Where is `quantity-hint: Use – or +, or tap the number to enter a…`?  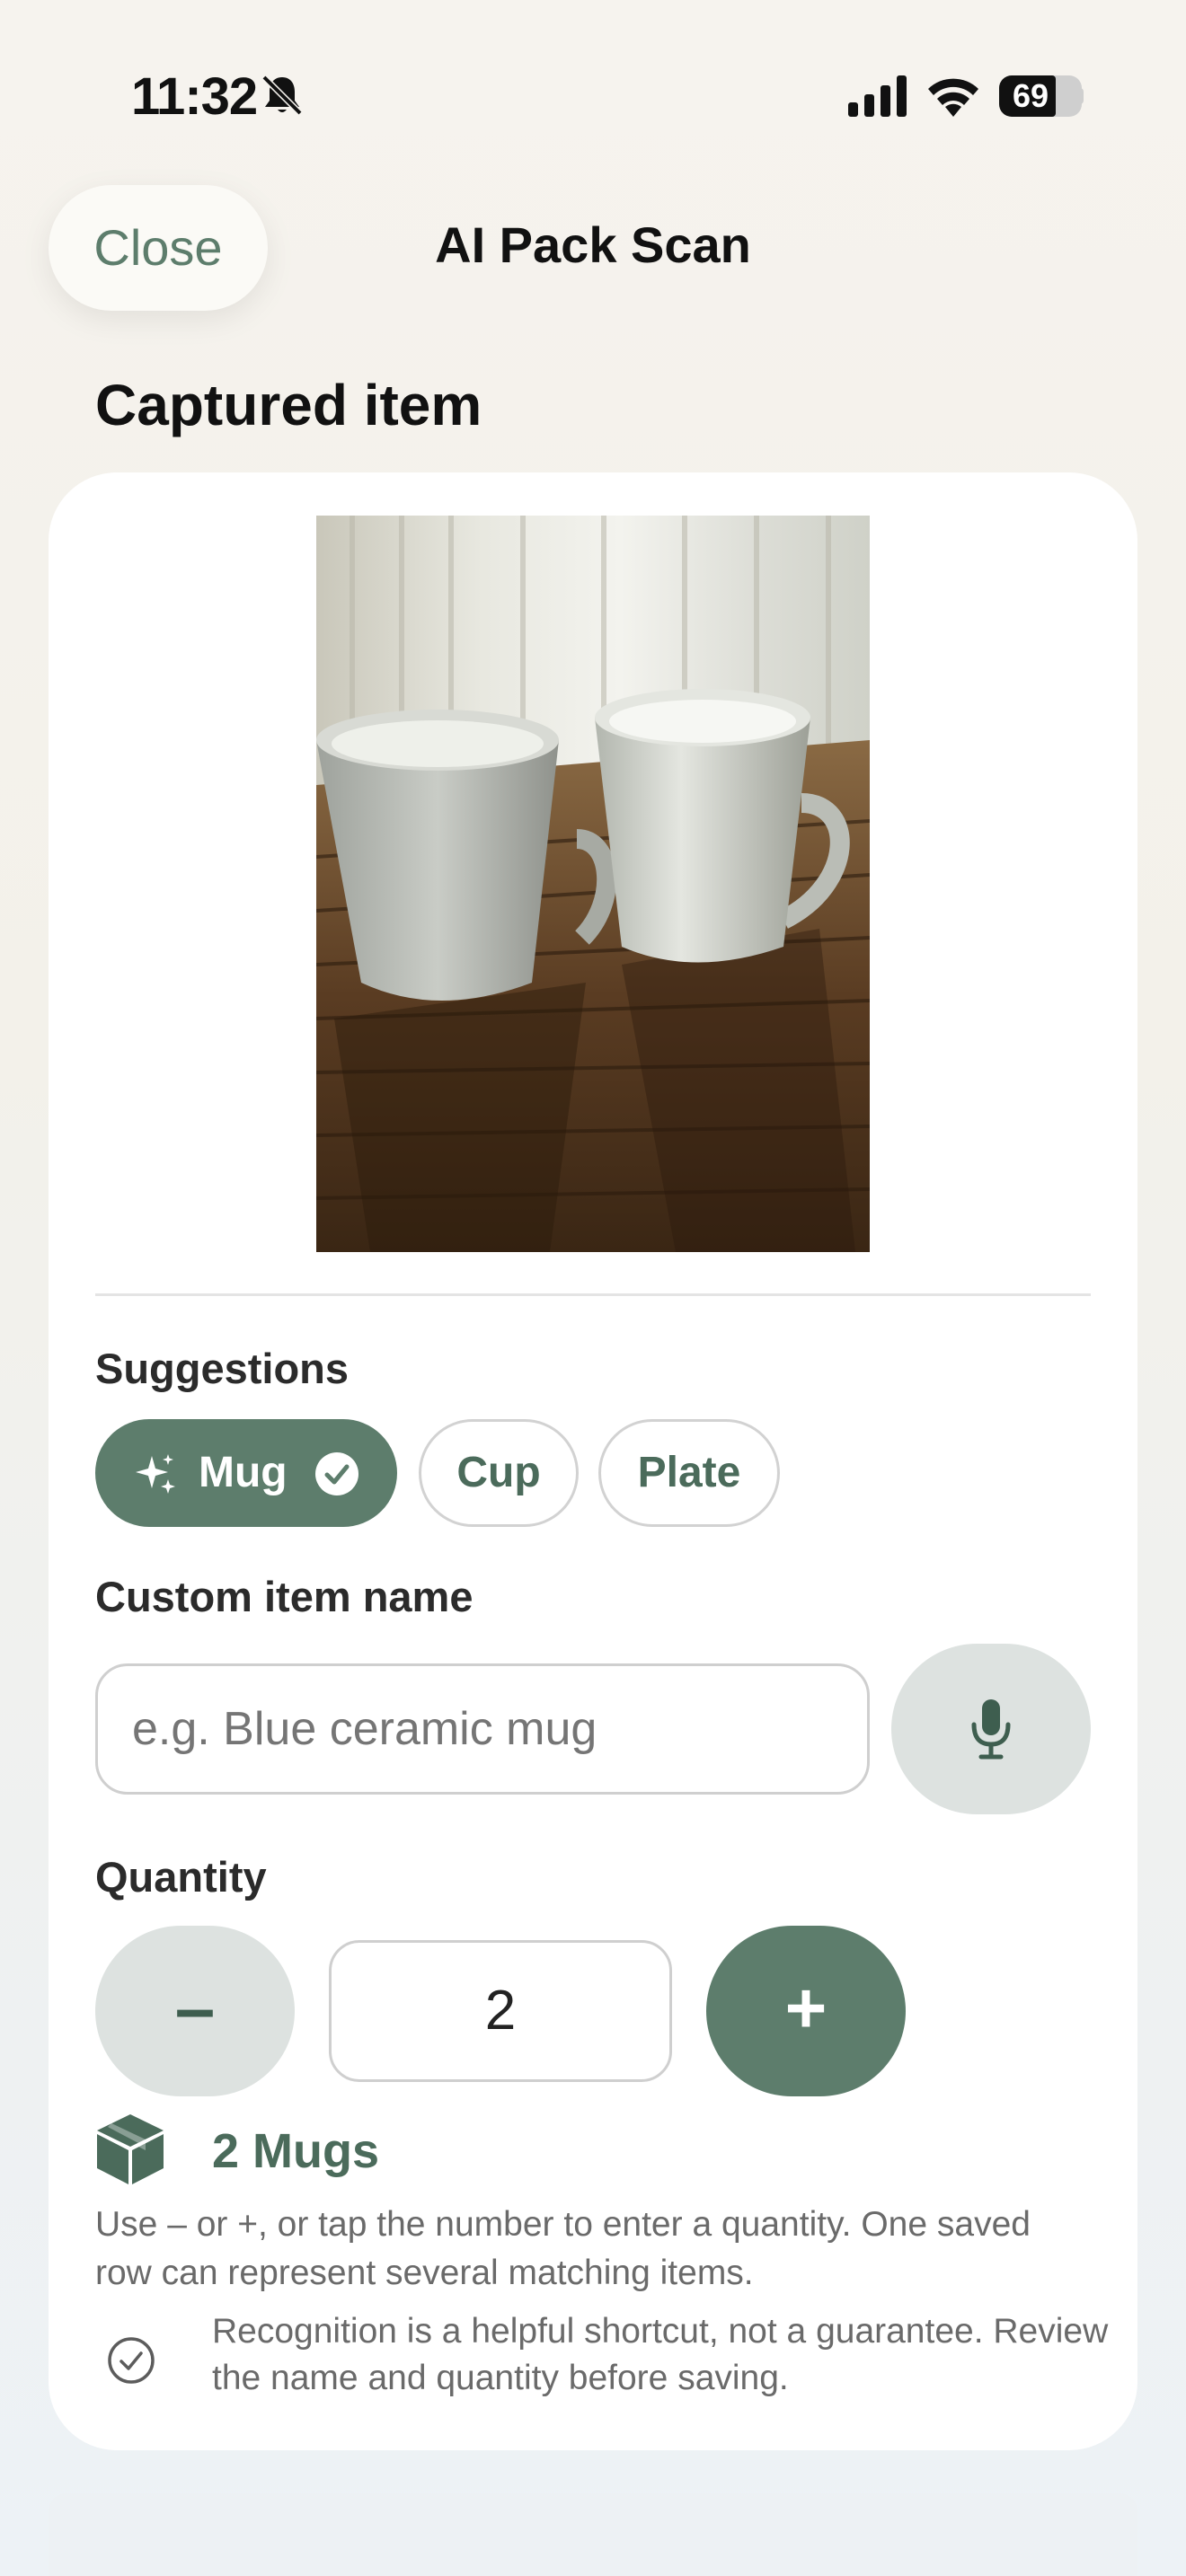
quantity-hint: Use – or +, or tap the number to enter a… is located at coordinates (563, 2248).